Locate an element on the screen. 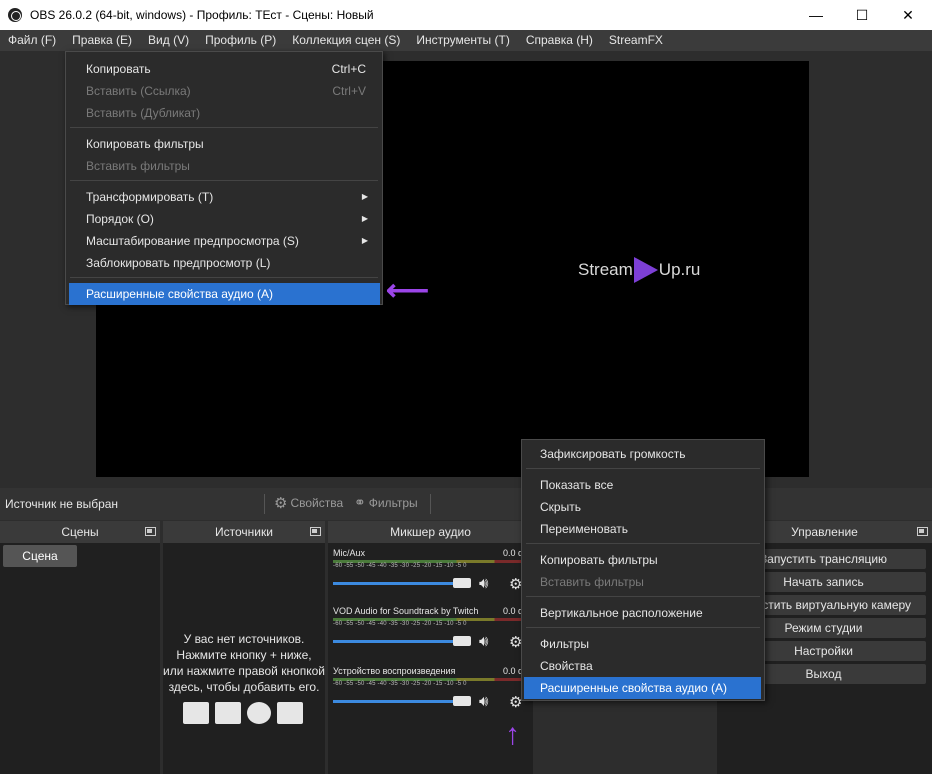  properties-button: ⚙ Свойства is located at coordinates (308, 503).